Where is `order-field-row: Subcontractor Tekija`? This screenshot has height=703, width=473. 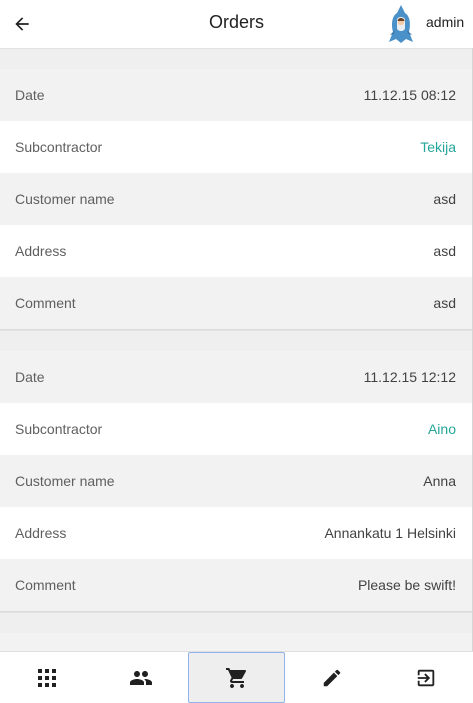 order-field-row: Subcontractor Tekija is located at coordinates (236, 147).